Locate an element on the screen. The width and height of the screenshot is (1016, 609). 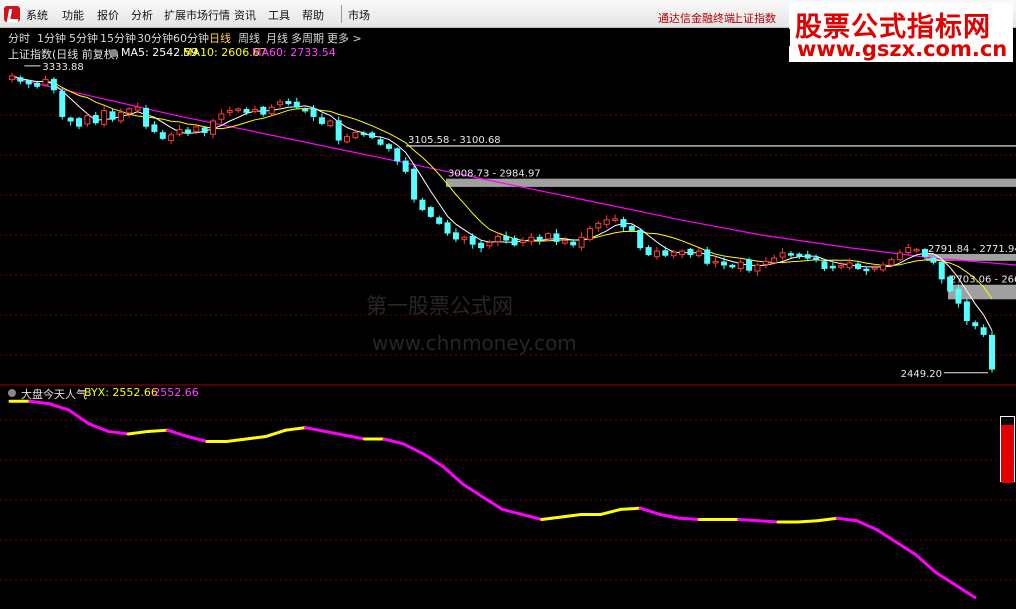
menu-function: 功能 is located at coordinates (73, 15).